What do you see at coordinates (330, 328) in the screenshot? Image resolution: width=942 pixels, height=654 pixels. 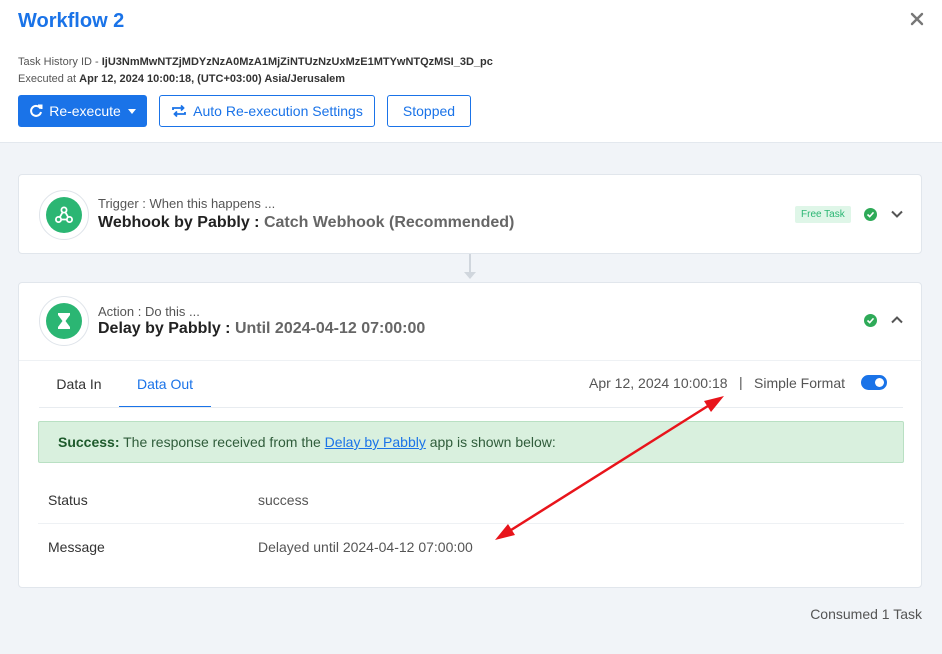 I see `action-event-name: Until 2024-04-12 07:00:00` at bounding box center [330, 328].